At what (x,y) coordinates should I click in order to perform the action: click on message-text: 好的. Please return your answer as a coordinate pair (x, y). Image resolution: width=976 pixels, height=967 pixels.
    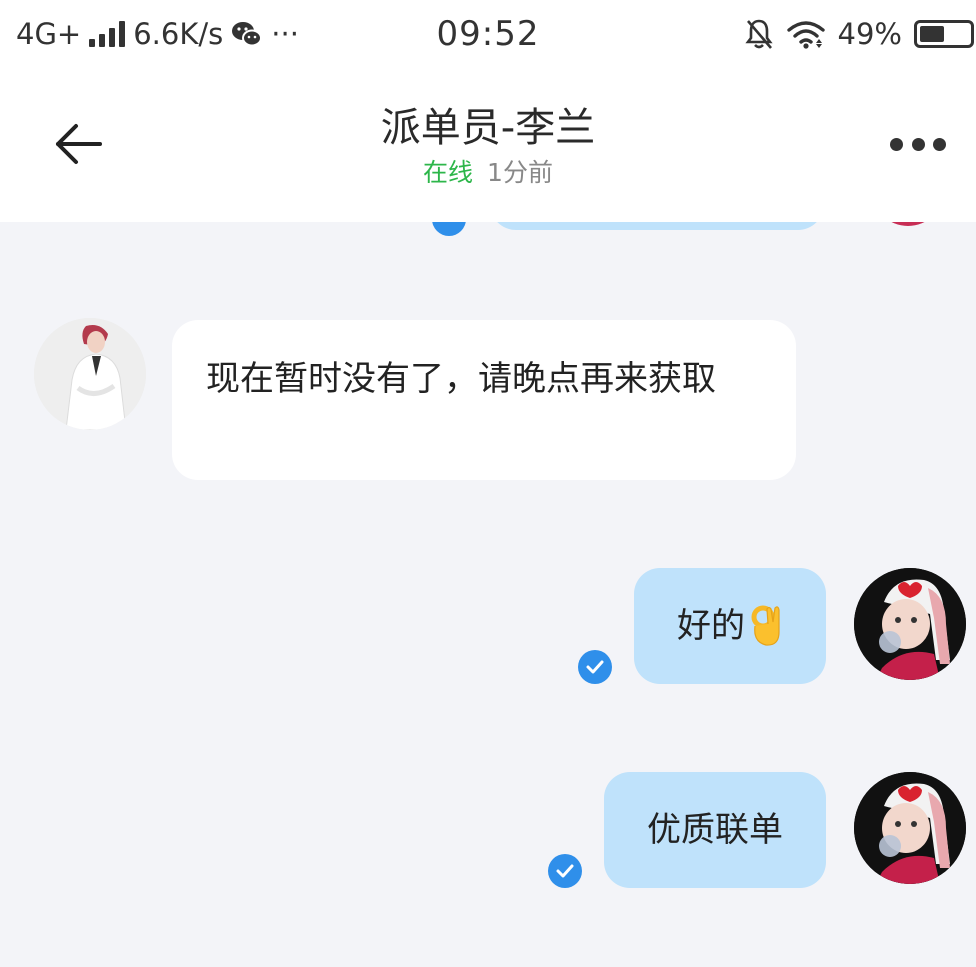
    Looking at the image, I should click on (711, 626).